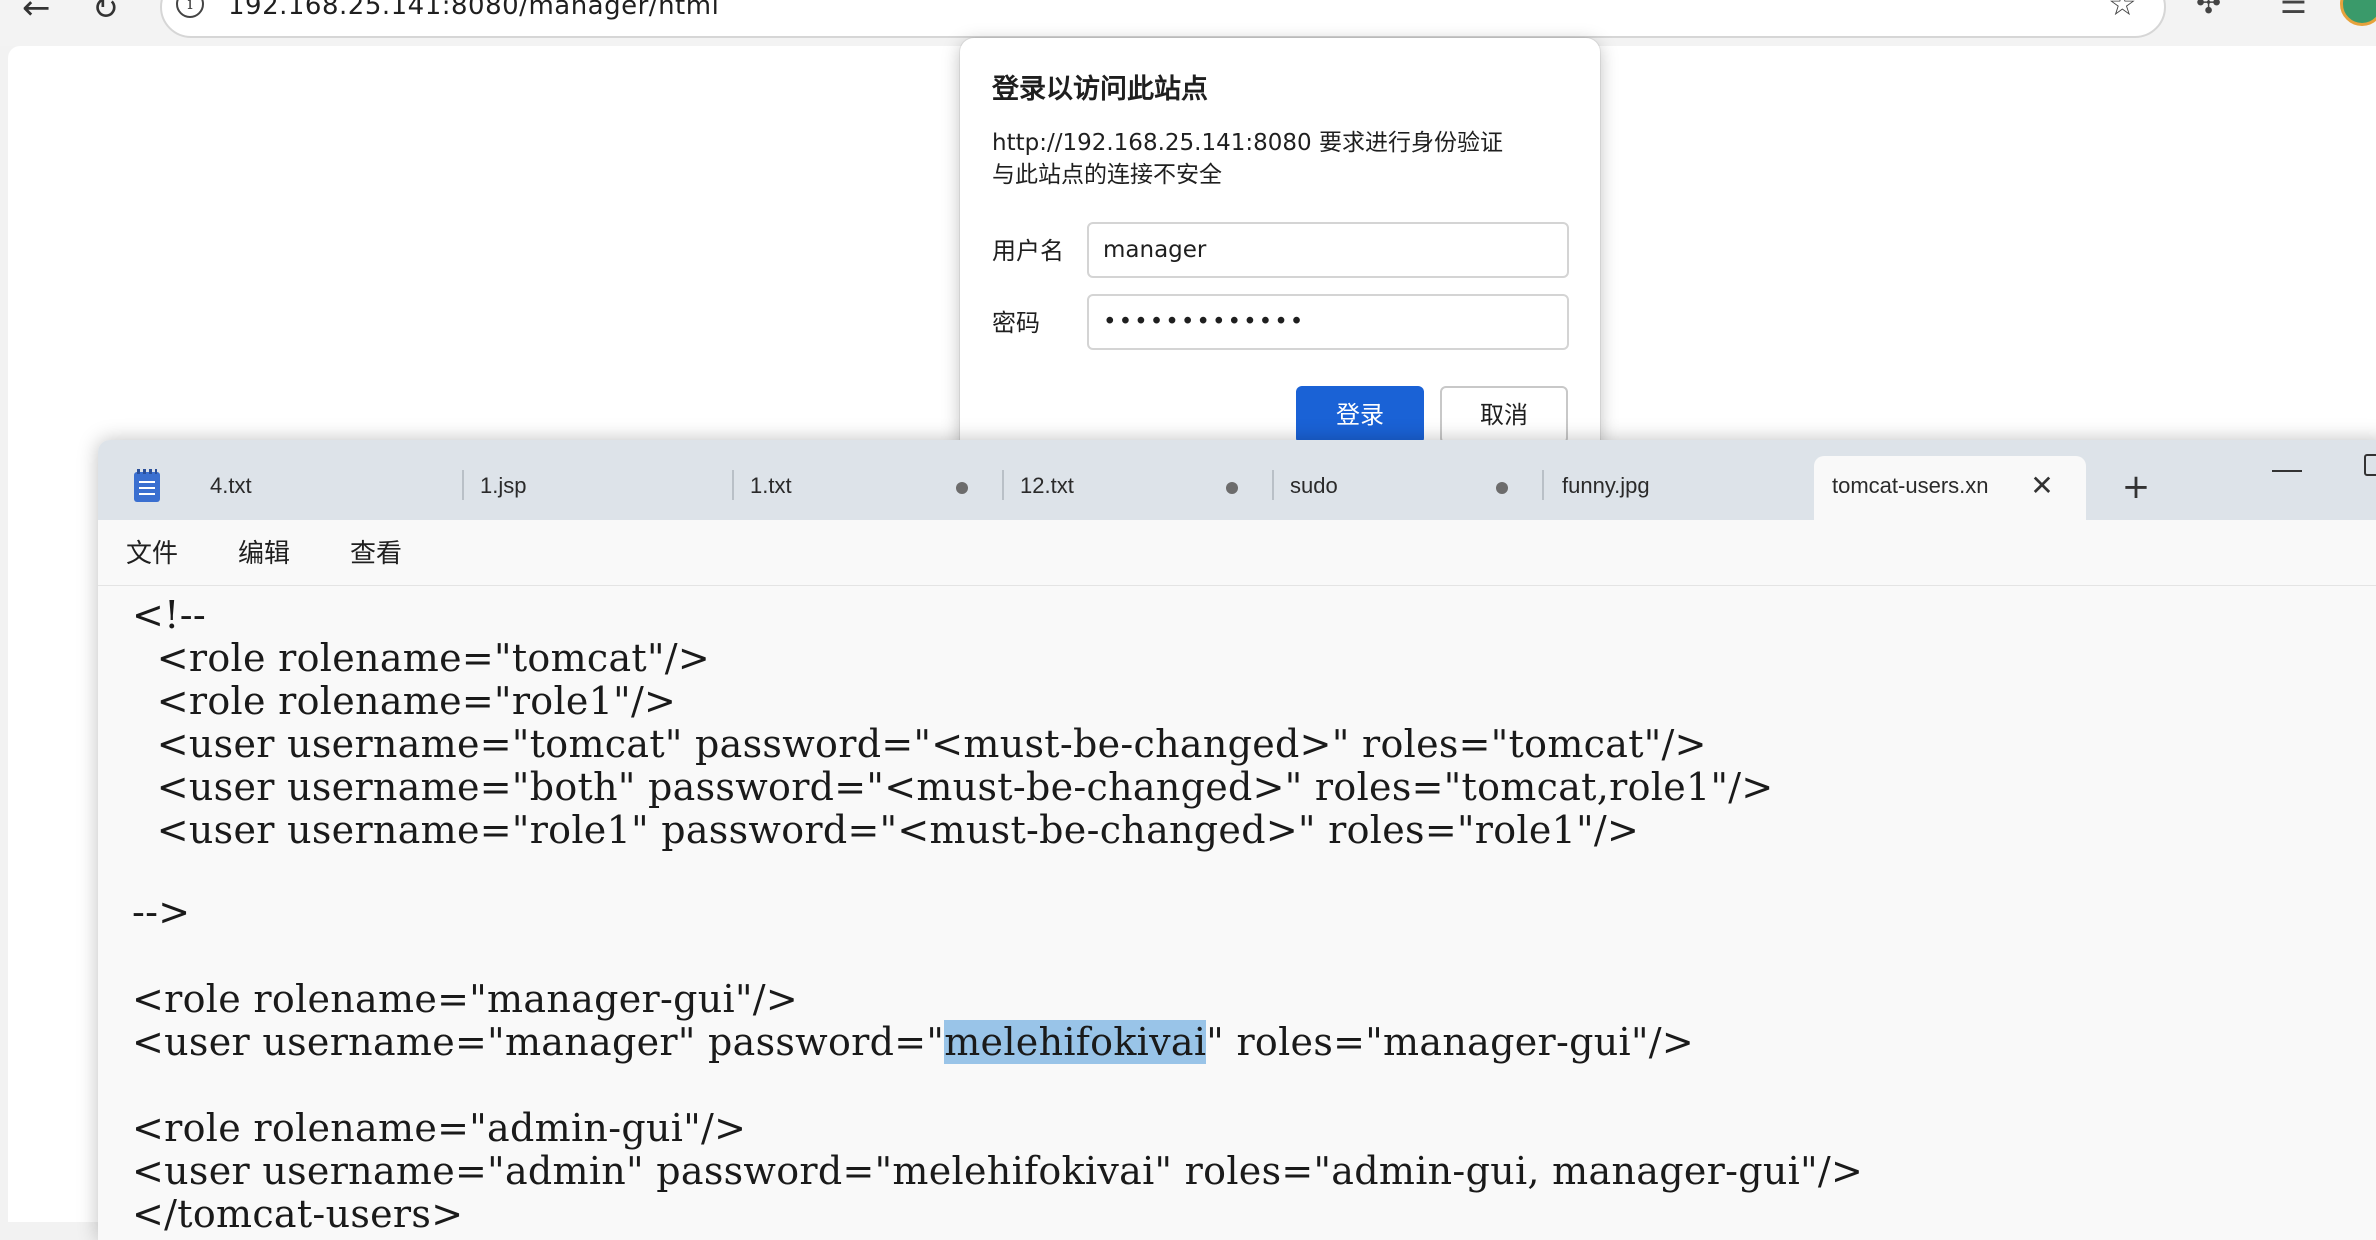 Image resolution: width=2376 pixels, height=1240 pixels. Describe the element at coordinates (1314, 486) in the screenshot. I see `tab-sudo: sudo` at that location.